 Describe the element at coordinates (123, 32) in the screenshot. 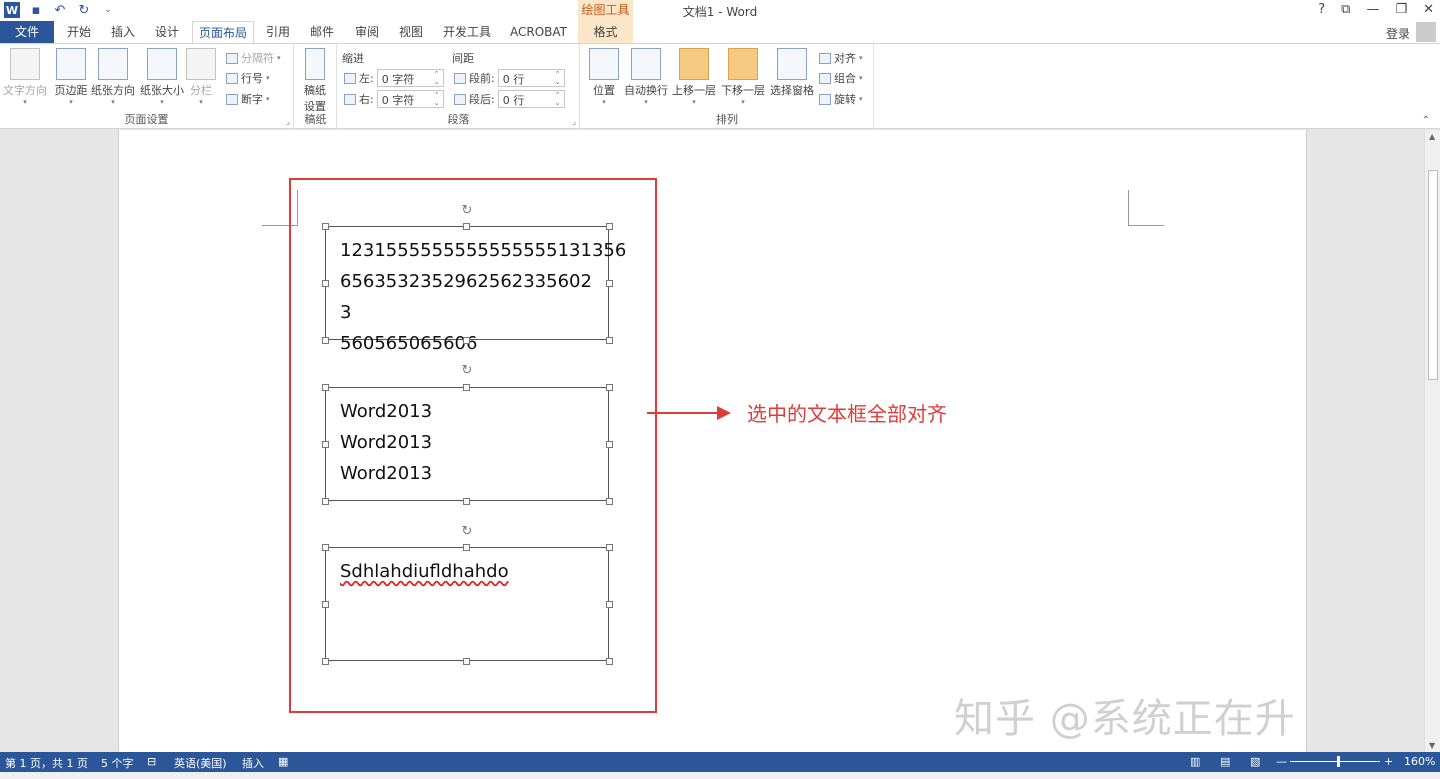

I see `tab-insert: 插入` at that location.